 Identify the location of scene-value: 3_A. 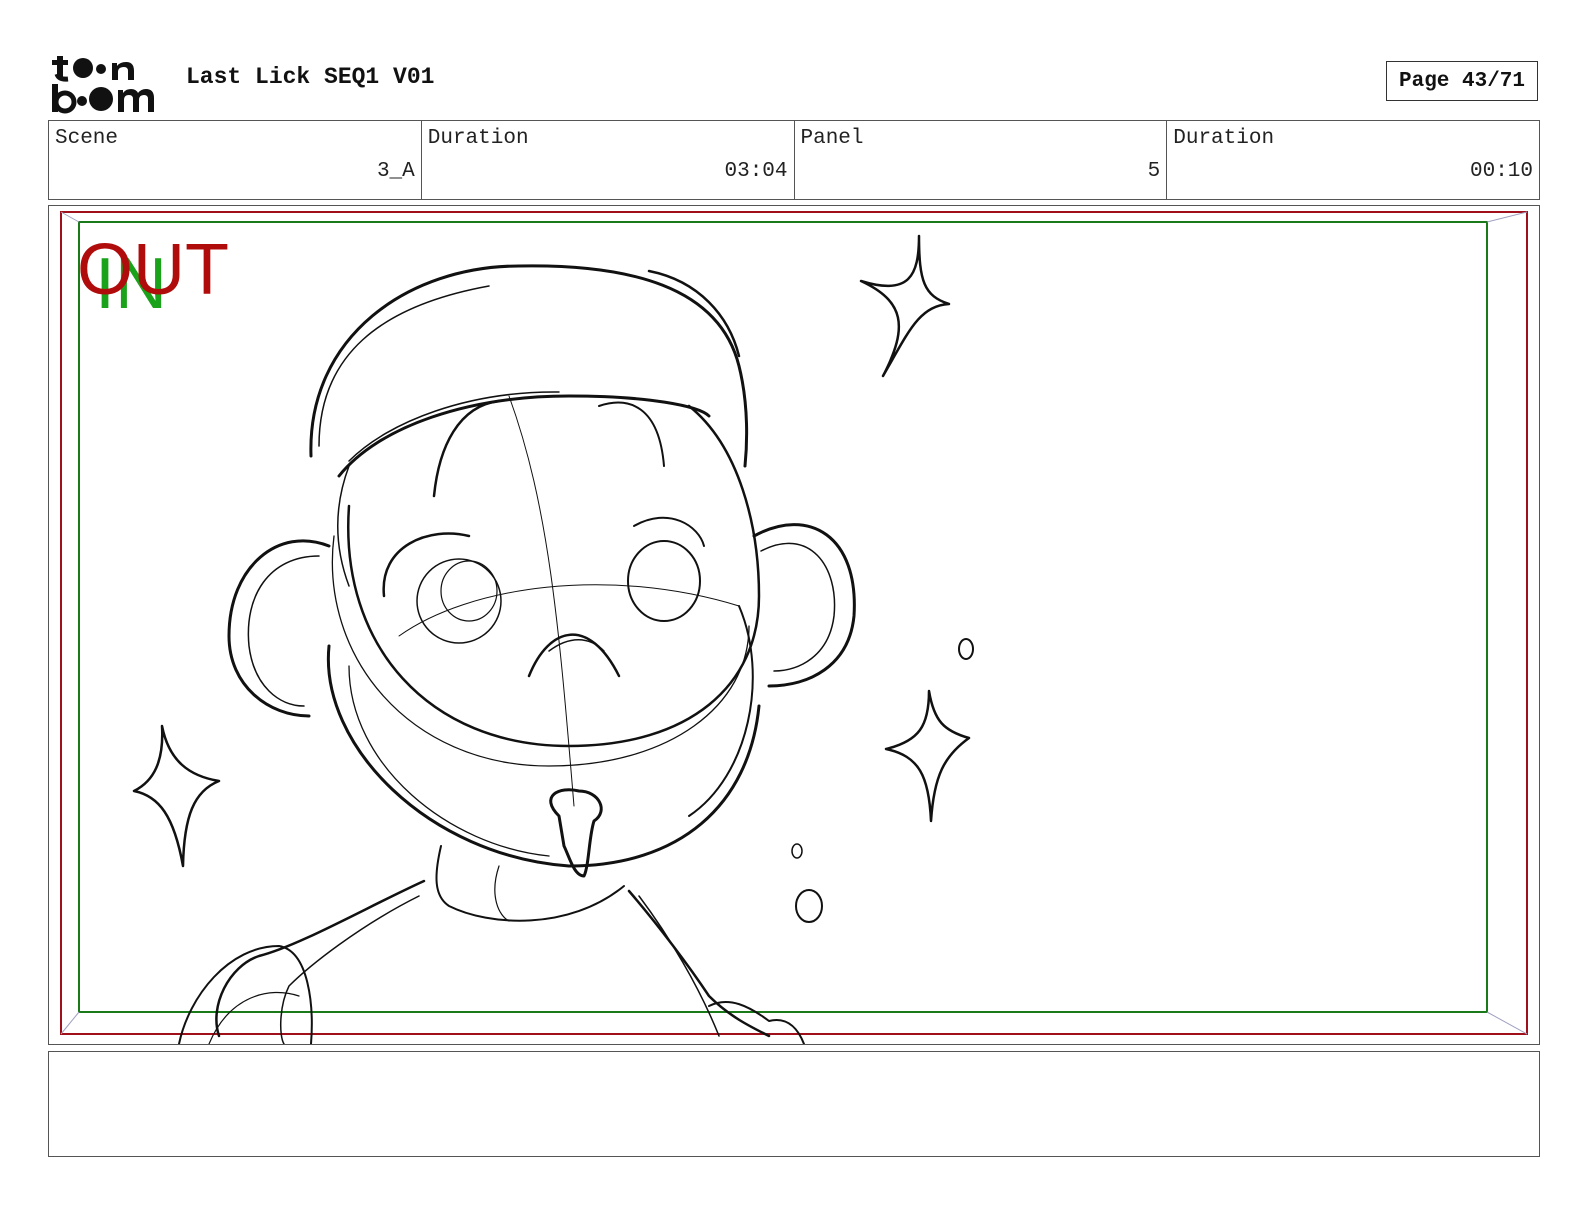
(395, 171).